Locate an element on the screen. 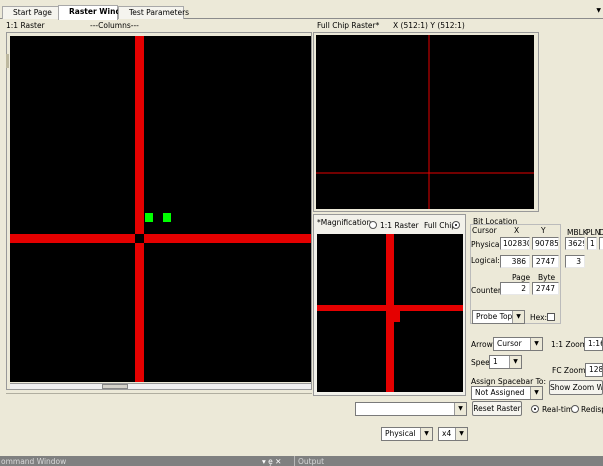 The height and width of the screenshot is (466, 603). full-chip-header: Full Chip Raster* X (512:1) Y (512:1) is located at coordinates (430, 25).